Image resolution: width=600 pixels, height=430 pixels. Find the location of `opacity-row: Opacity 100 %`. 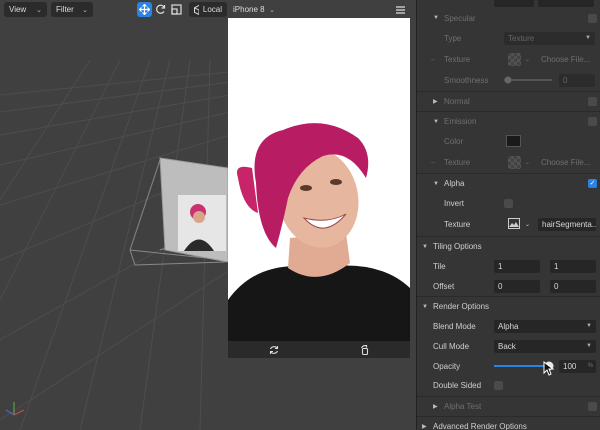

opacity-row: Opacity 100 % is located at coordinates (508, 366).